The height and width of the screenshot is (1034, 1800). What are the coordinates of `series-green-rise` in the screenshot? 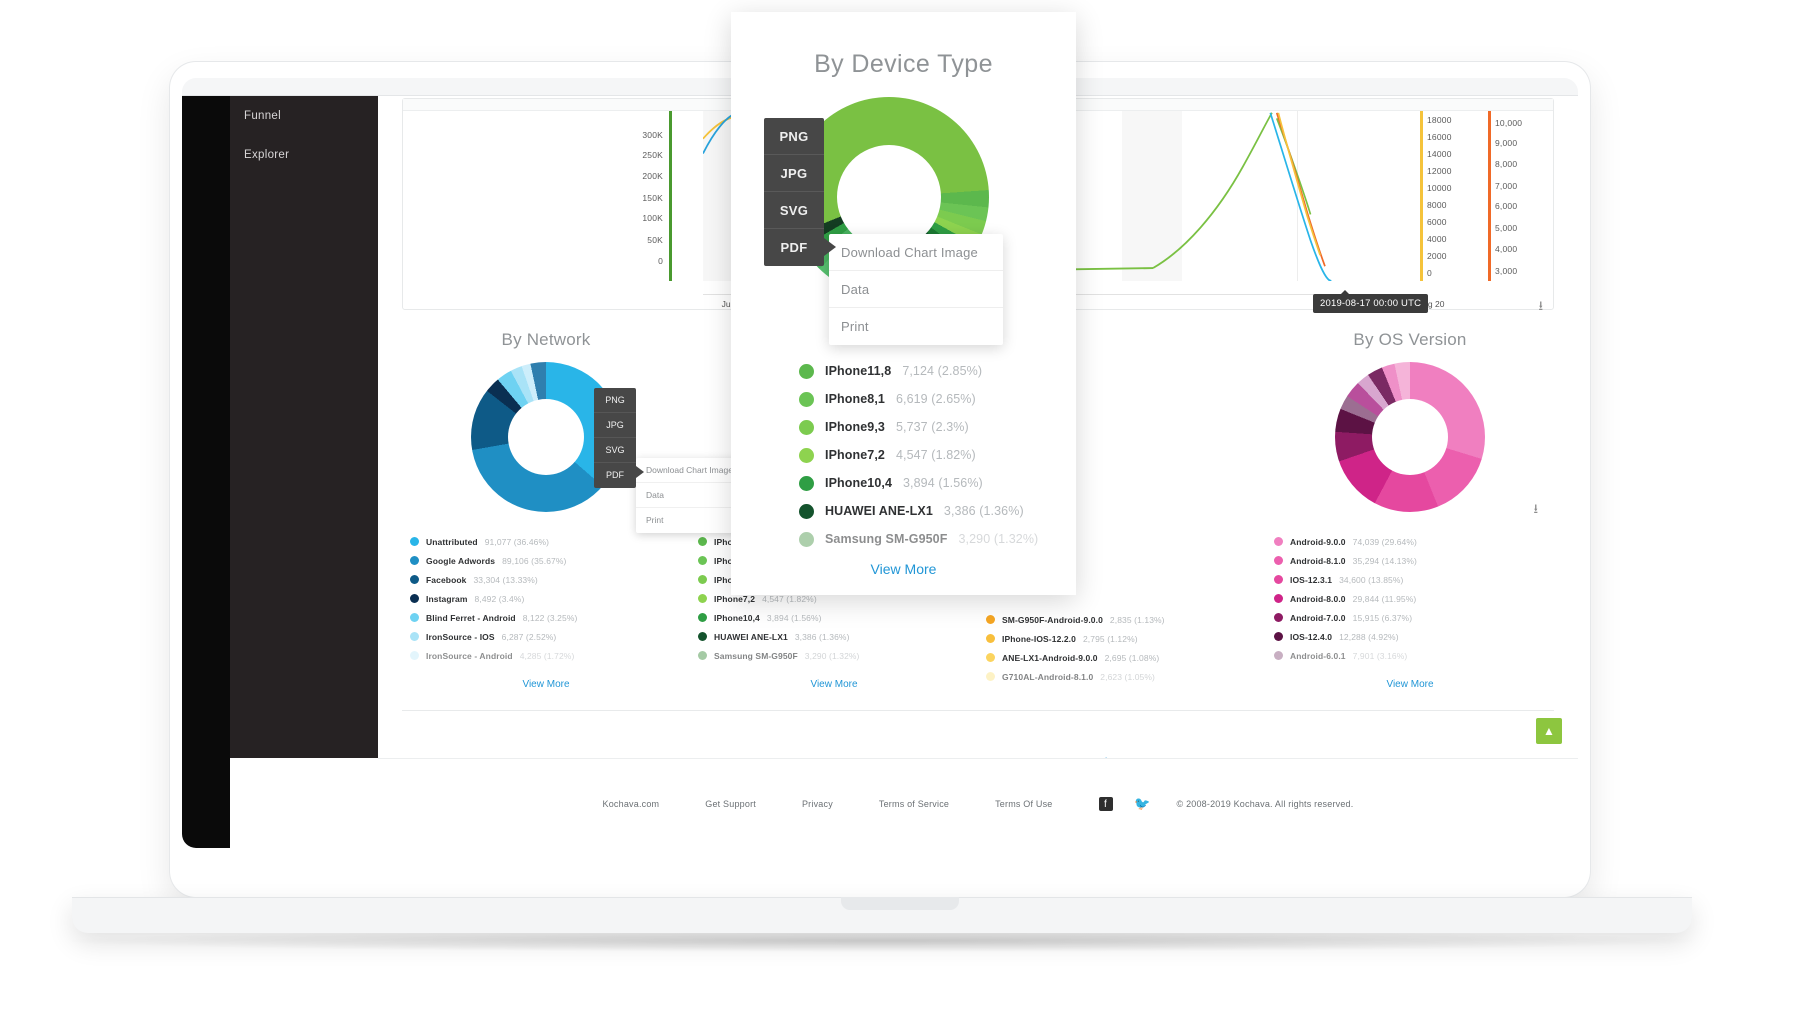 It's located at (1212, 190).